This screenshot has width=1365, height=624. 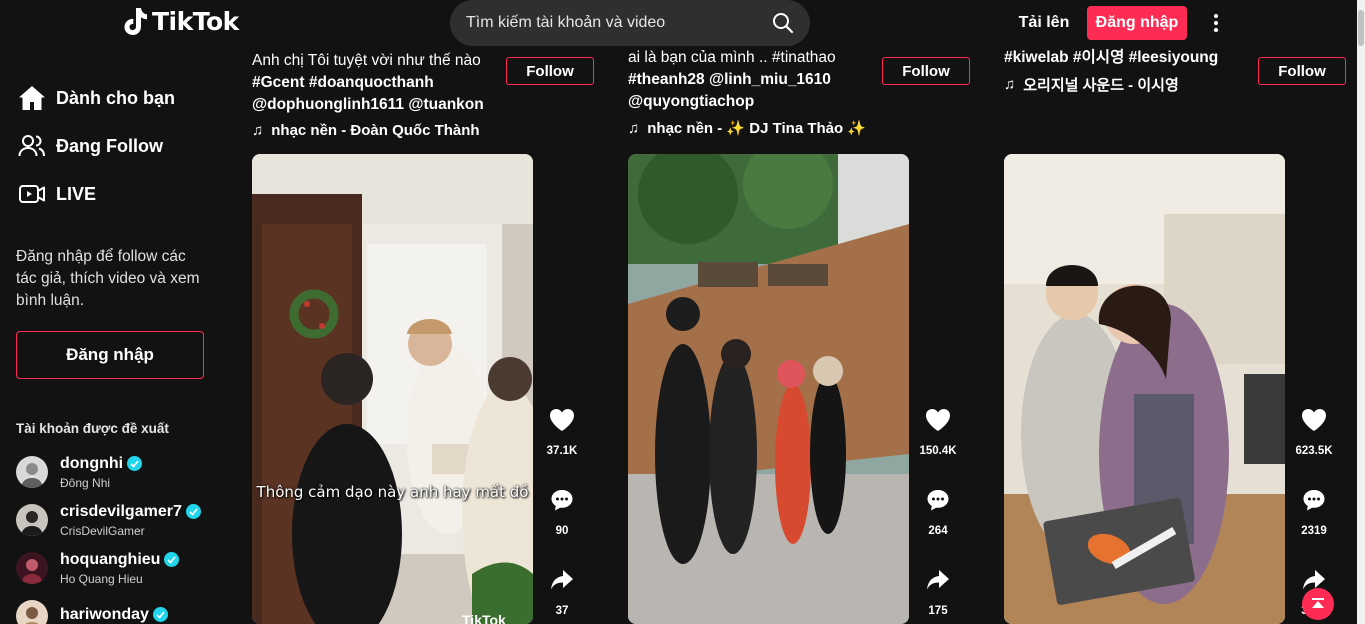 I want to click on post-music: ♫ 오리지널 사운드 - 이시영, so click(x=1091, y=84).